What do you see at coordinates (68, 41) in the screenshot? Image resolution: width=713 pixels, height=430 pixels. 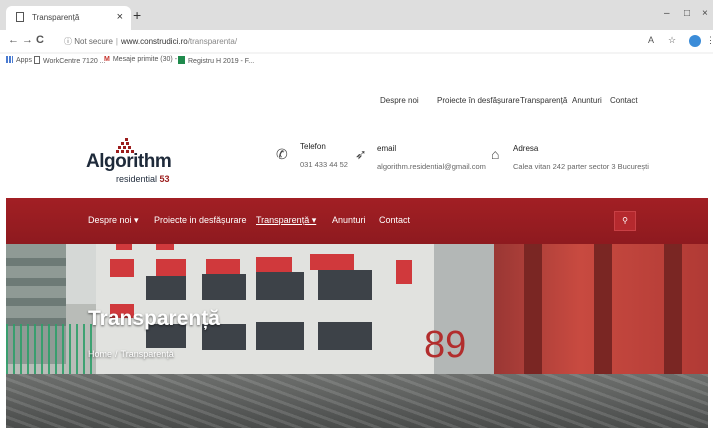 I see `info-icon: ⓘ` at bounding box center [68, 41].